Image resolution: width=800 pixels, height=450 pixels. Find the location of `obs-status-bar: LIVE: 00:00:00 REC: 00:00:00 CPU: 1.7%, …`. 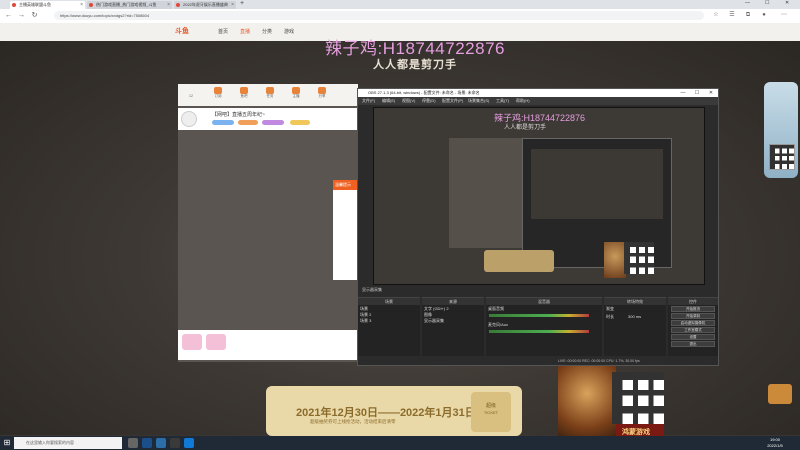

obs-status-bar: LIVE: 00:00:00 REC: 00:00:00 CPU: 1.7%, … is located at coordinates (538, 361).